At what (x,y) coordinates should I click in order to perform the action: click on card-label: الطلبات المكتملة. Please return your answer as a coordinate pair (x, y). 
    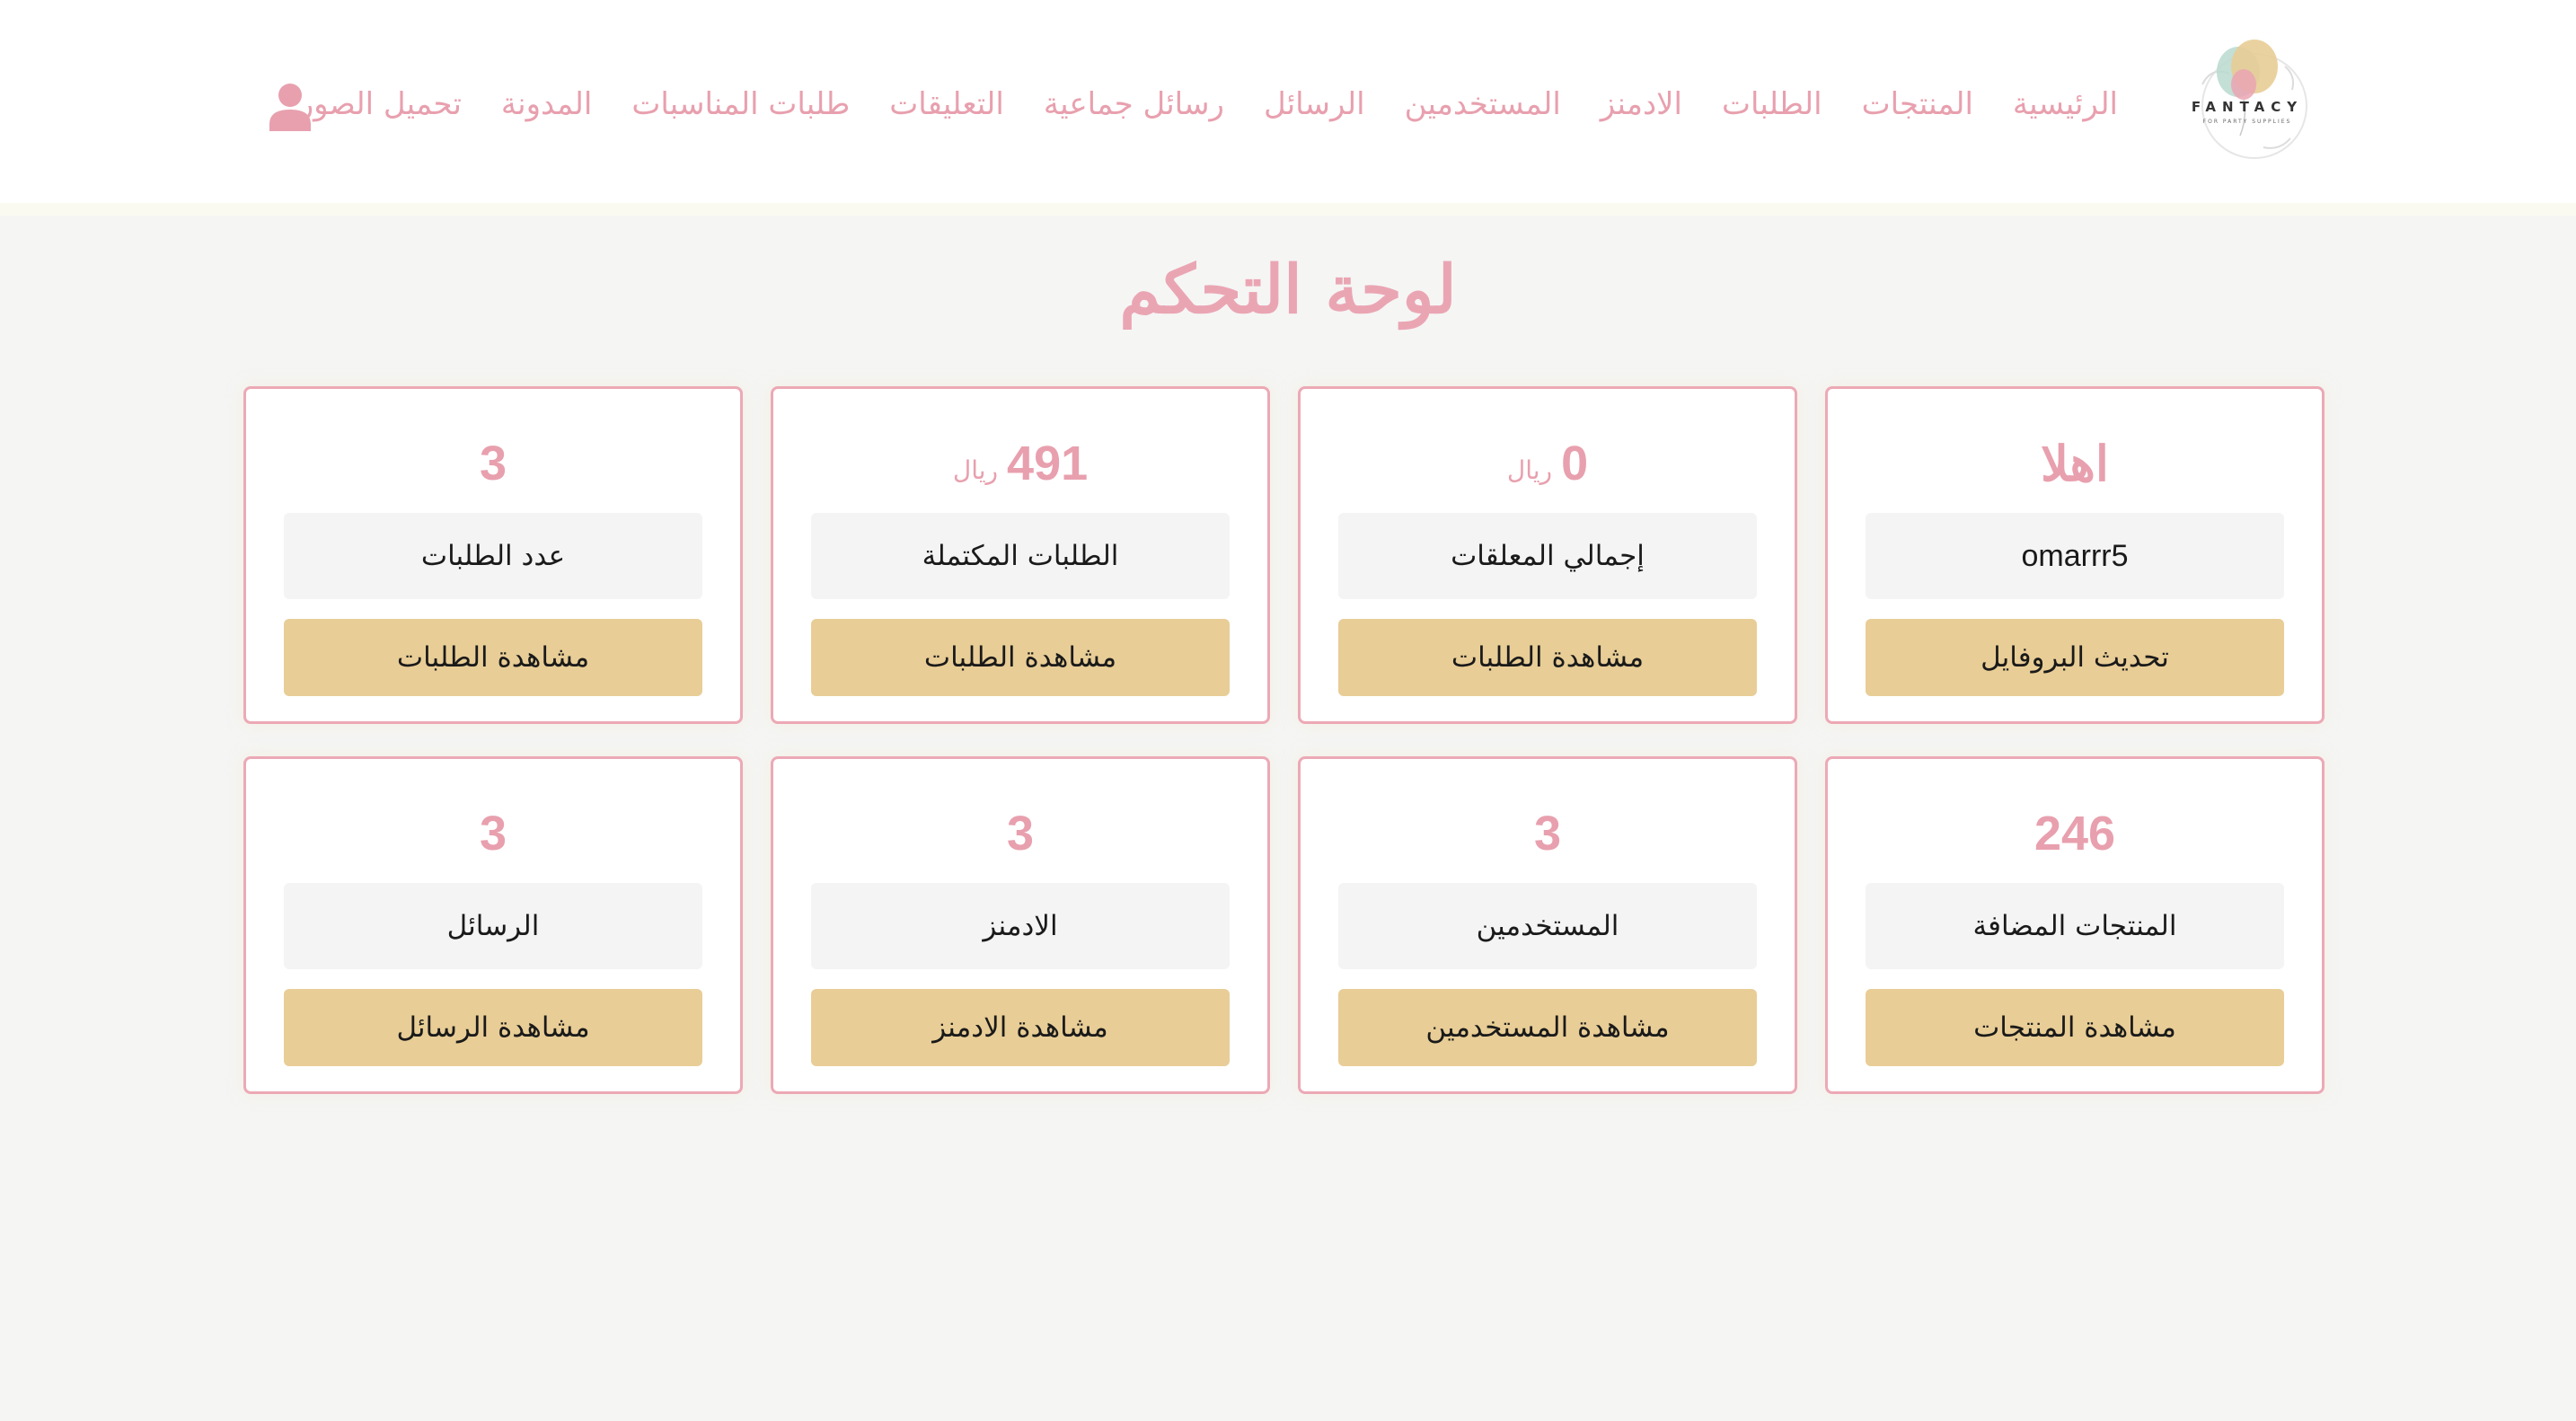
    Looking at the image, I should click on (1020, 556).